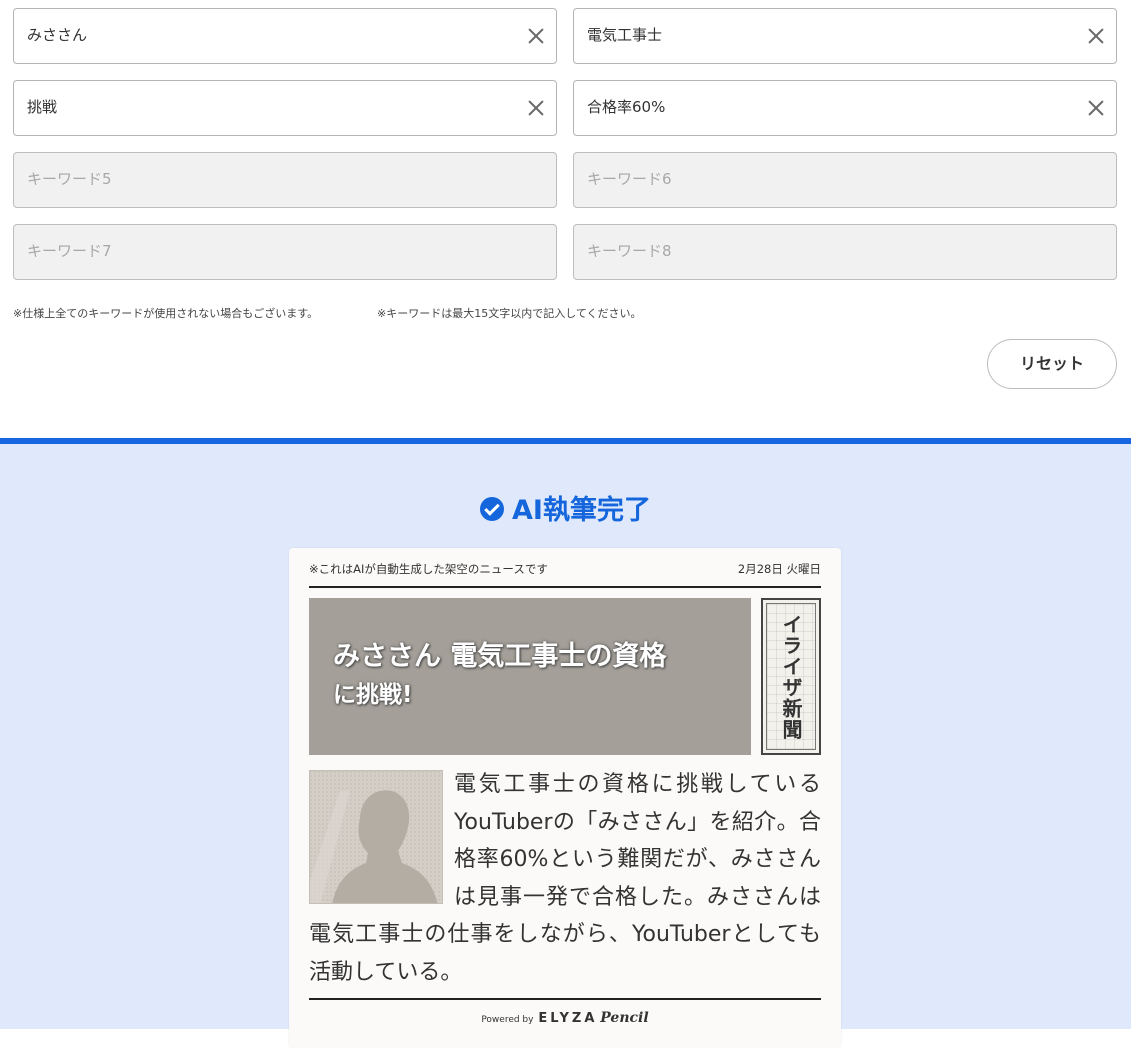 The width and height of the screenshot is (1131, 1048). I want to click on masthead-text: イライザ新聞, so click(791, 676).